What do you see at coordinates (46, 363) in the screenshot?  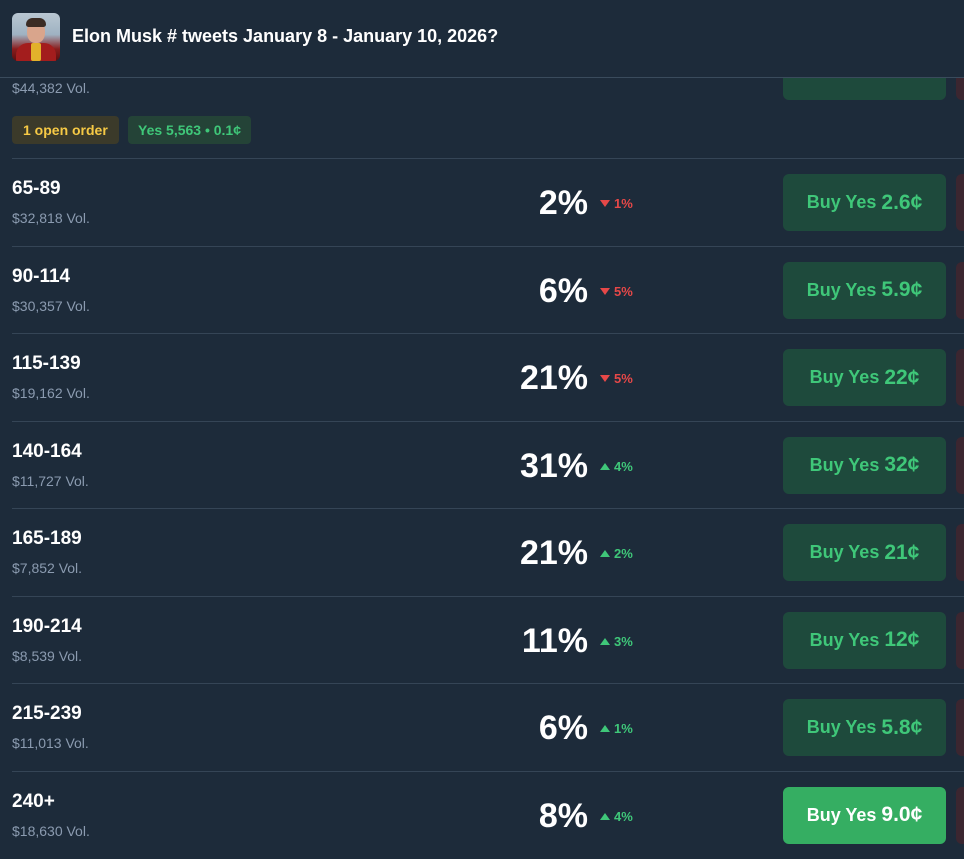 I see `outcome-label: 115-139` at bounding box center [46, 363].